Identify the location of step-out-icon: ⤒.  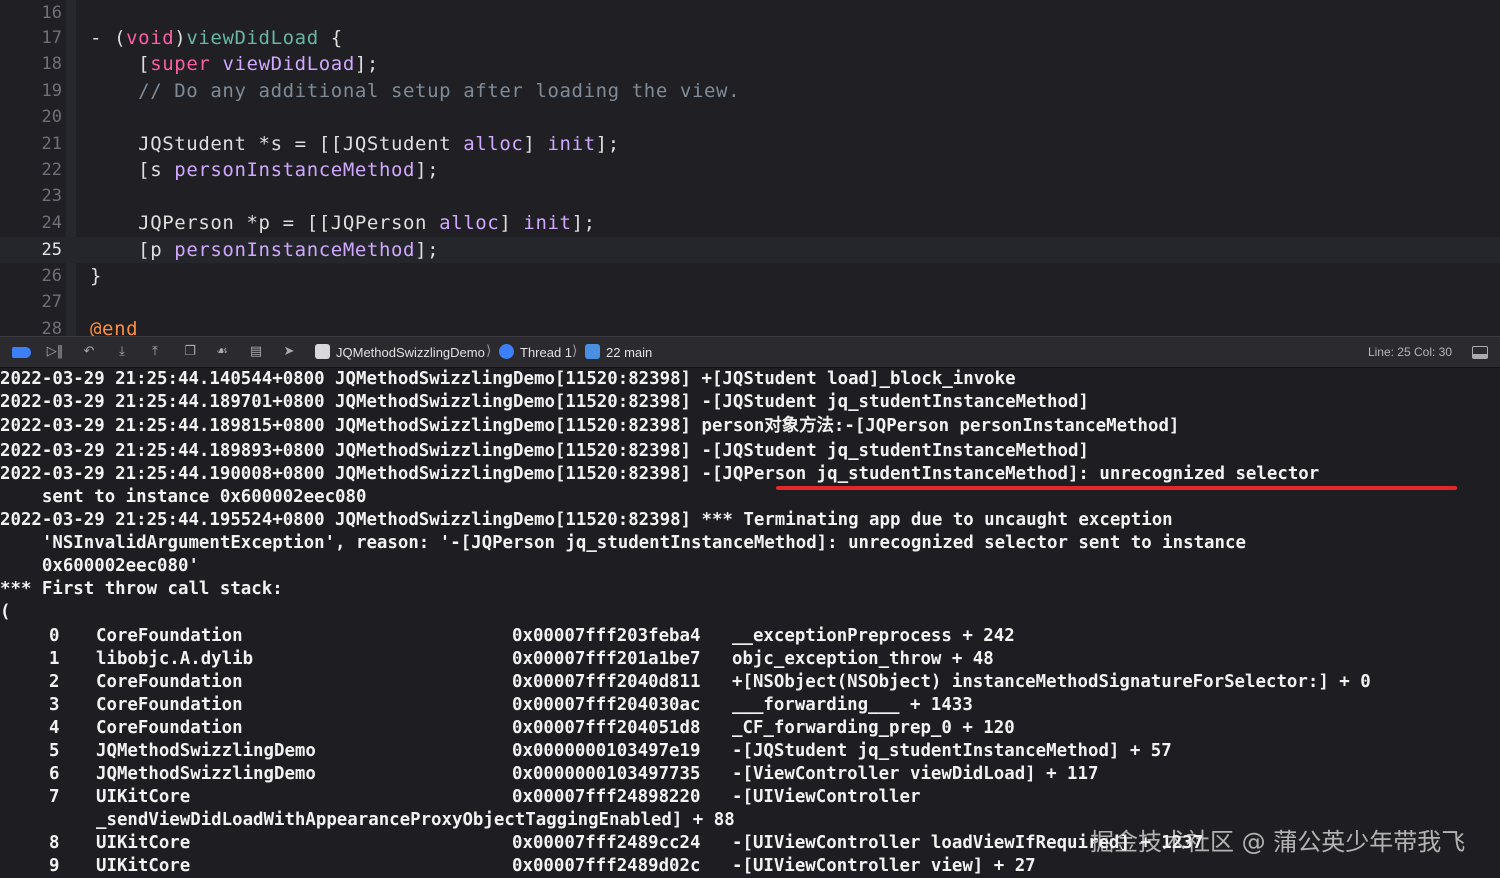
(155, 352).